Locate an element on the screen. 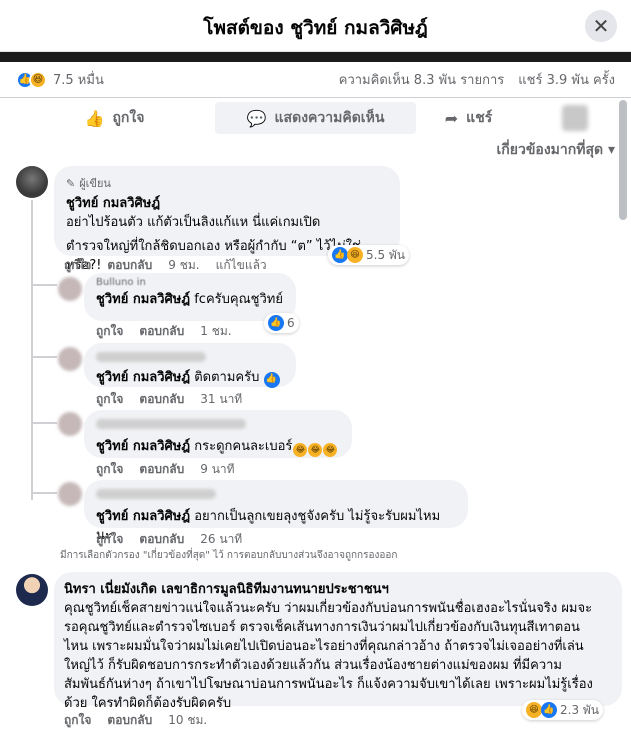  like-button: 👍 ถูกใจ is located at coordinates (114, 118).